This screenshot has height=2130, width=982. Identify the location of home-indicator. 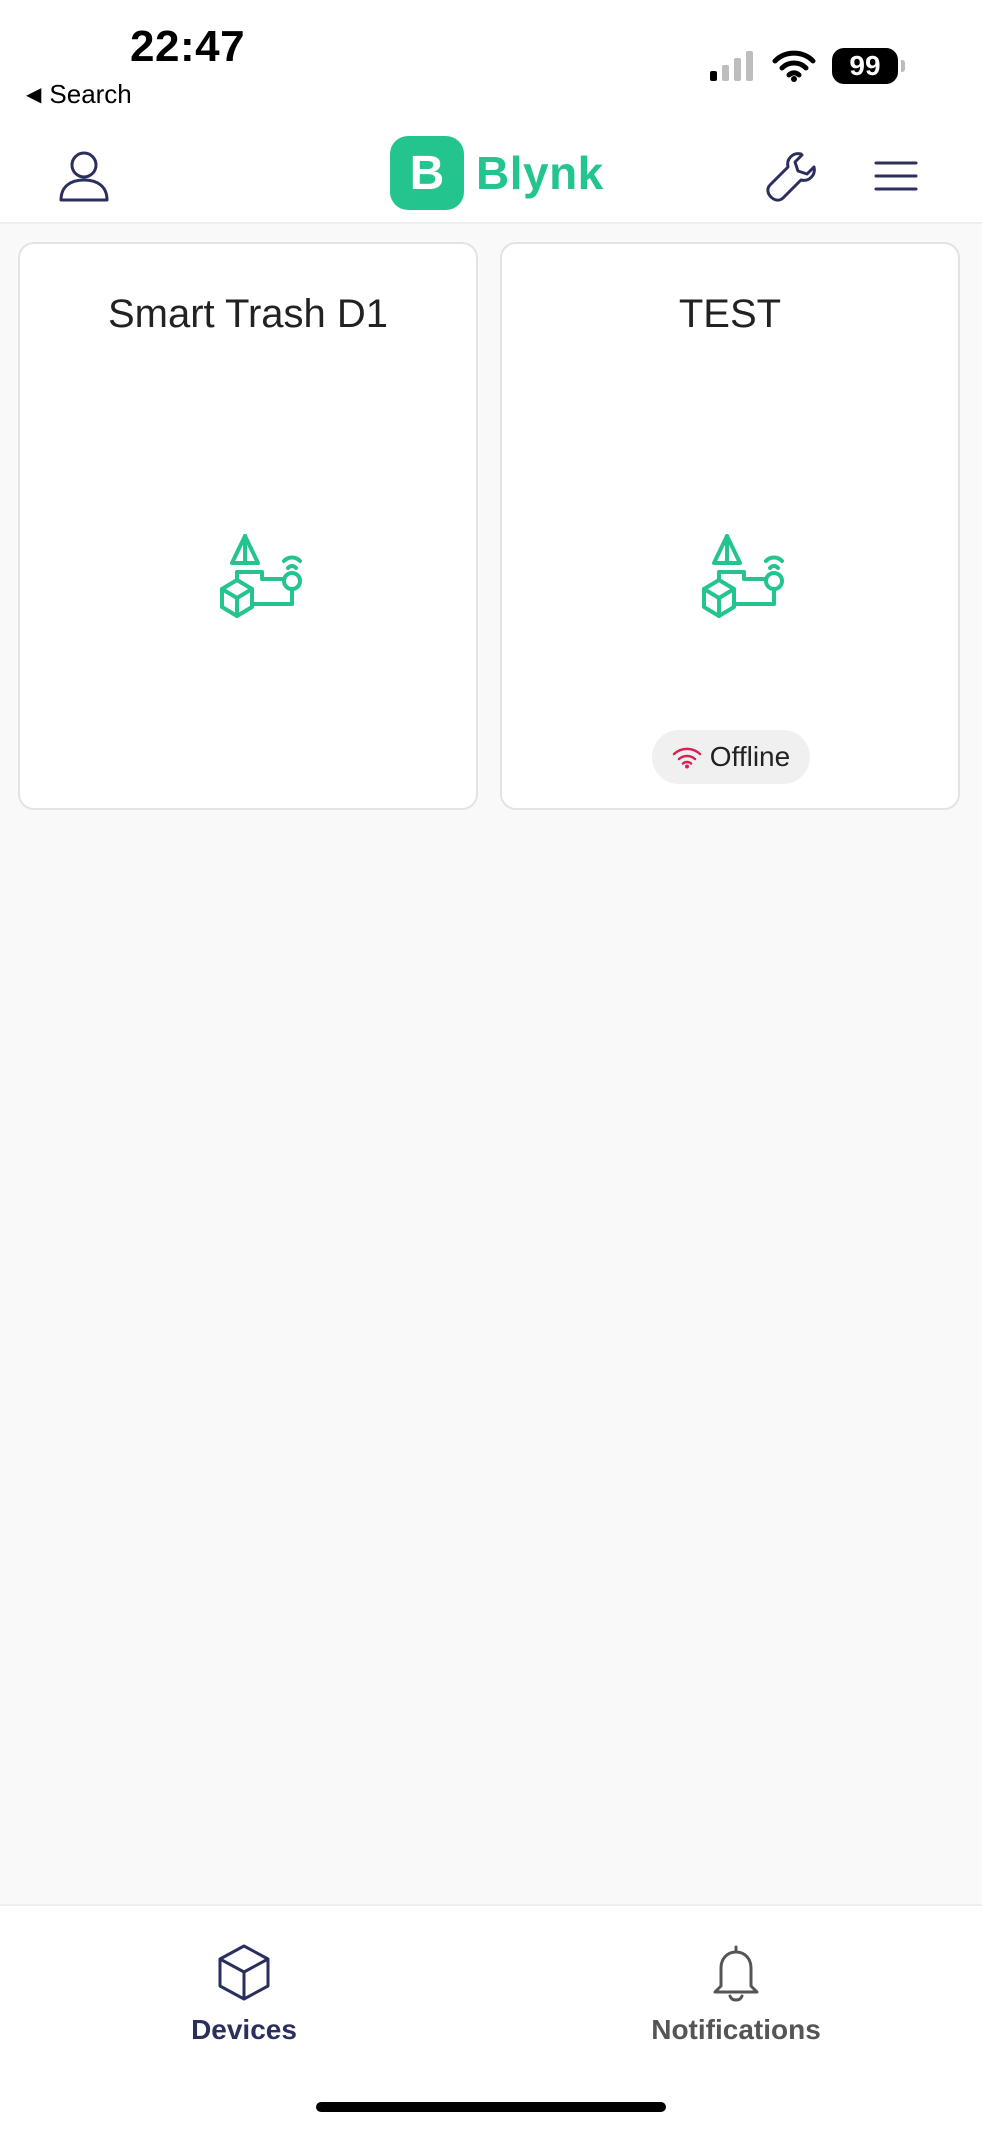
(491, 2107).